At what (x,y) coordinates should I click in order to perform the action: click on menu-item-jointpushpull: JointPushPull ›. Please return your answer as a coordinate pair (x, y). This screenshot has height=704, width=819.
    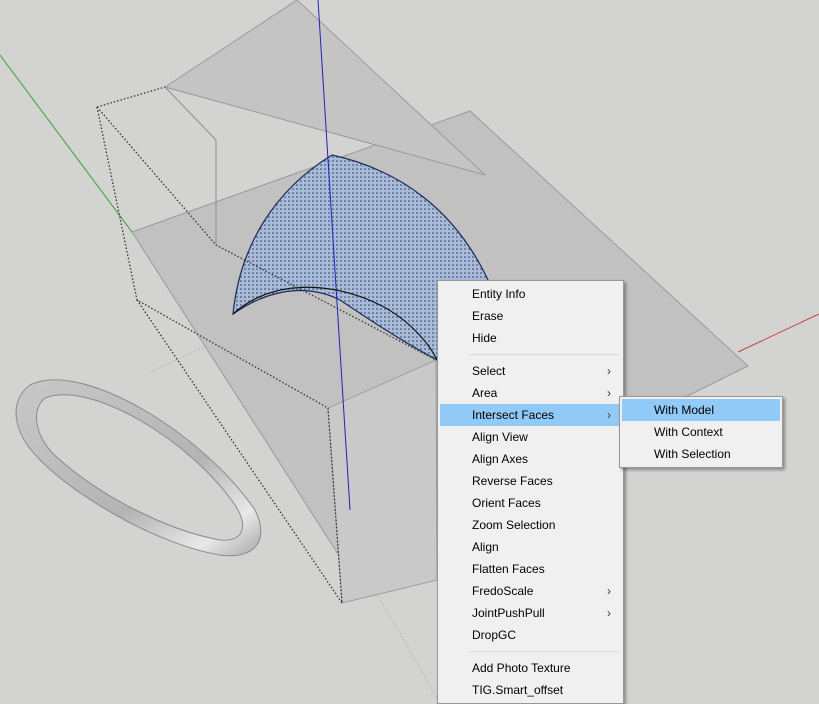
    Looking at the image, I should click on (530, 613).